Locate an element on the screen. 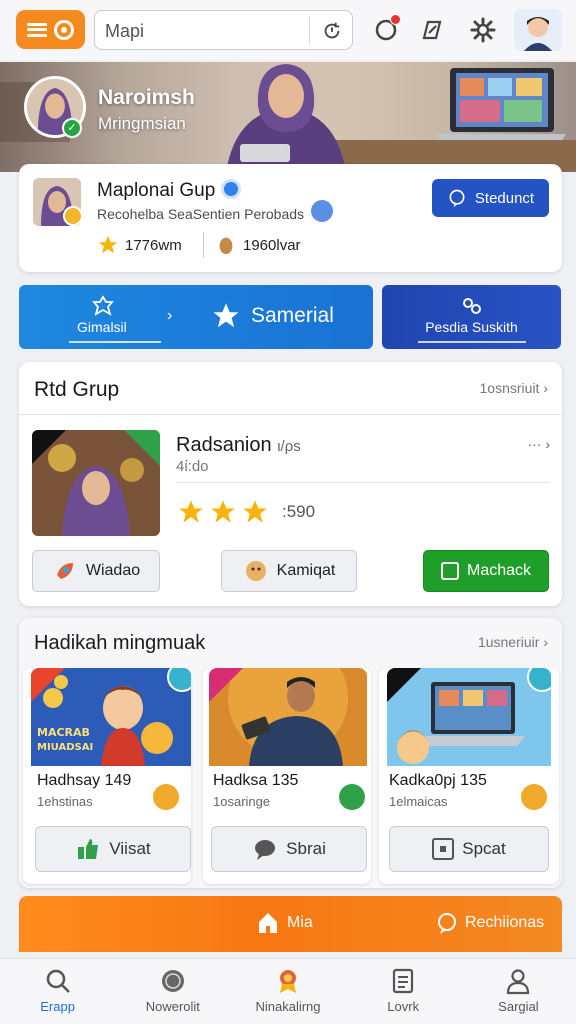 The image size is (576, 1024). tile-name: Kadka0pj 135 is located at coordinates (438, 780).